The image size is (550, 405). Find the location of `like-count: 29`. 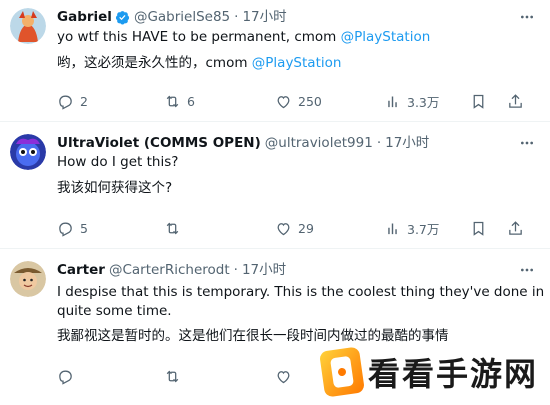

like-count: 29 is located at coordinates (306, 228).